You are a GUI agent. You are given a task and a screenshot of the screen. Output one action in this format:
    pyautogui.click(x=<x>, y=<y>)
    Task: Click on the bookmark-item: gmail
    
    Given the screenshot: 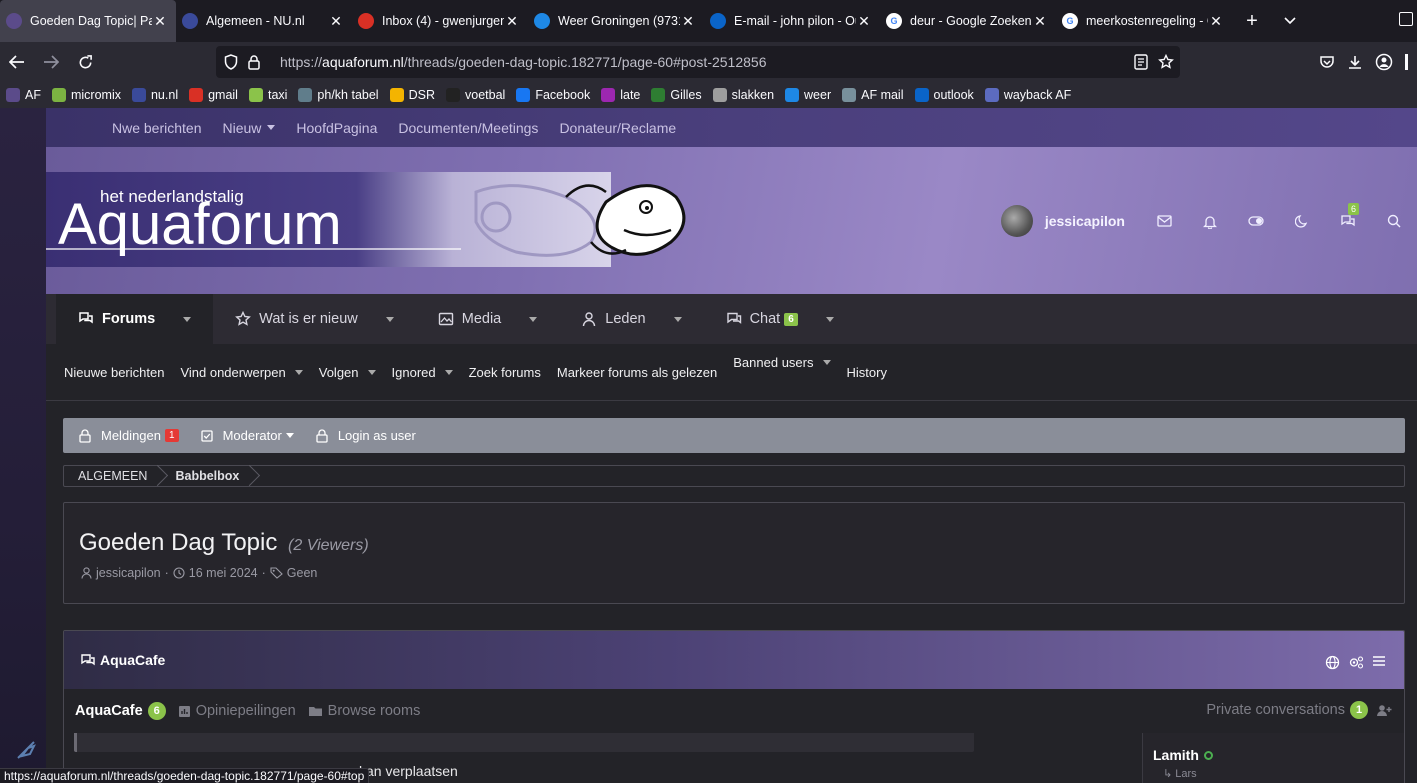 What is the action you would take?
    pyautogui.click(x=213, y=95)
    